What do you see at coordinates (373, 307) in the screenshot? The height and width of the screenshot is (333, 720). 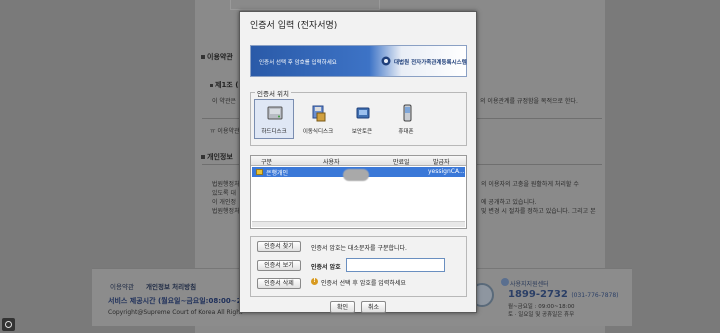 I see `cancel-button: 취소` at bounding box center [373, 307].